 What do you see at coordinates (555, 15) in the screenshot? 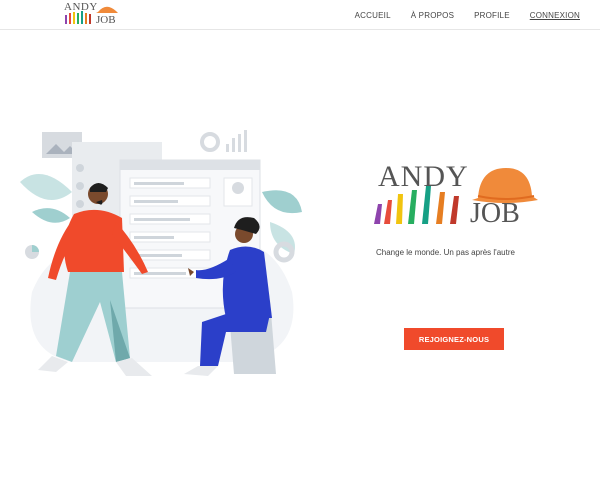
I see `nav-link-connexion: CONNEXION` at bounding box center [555, 15].